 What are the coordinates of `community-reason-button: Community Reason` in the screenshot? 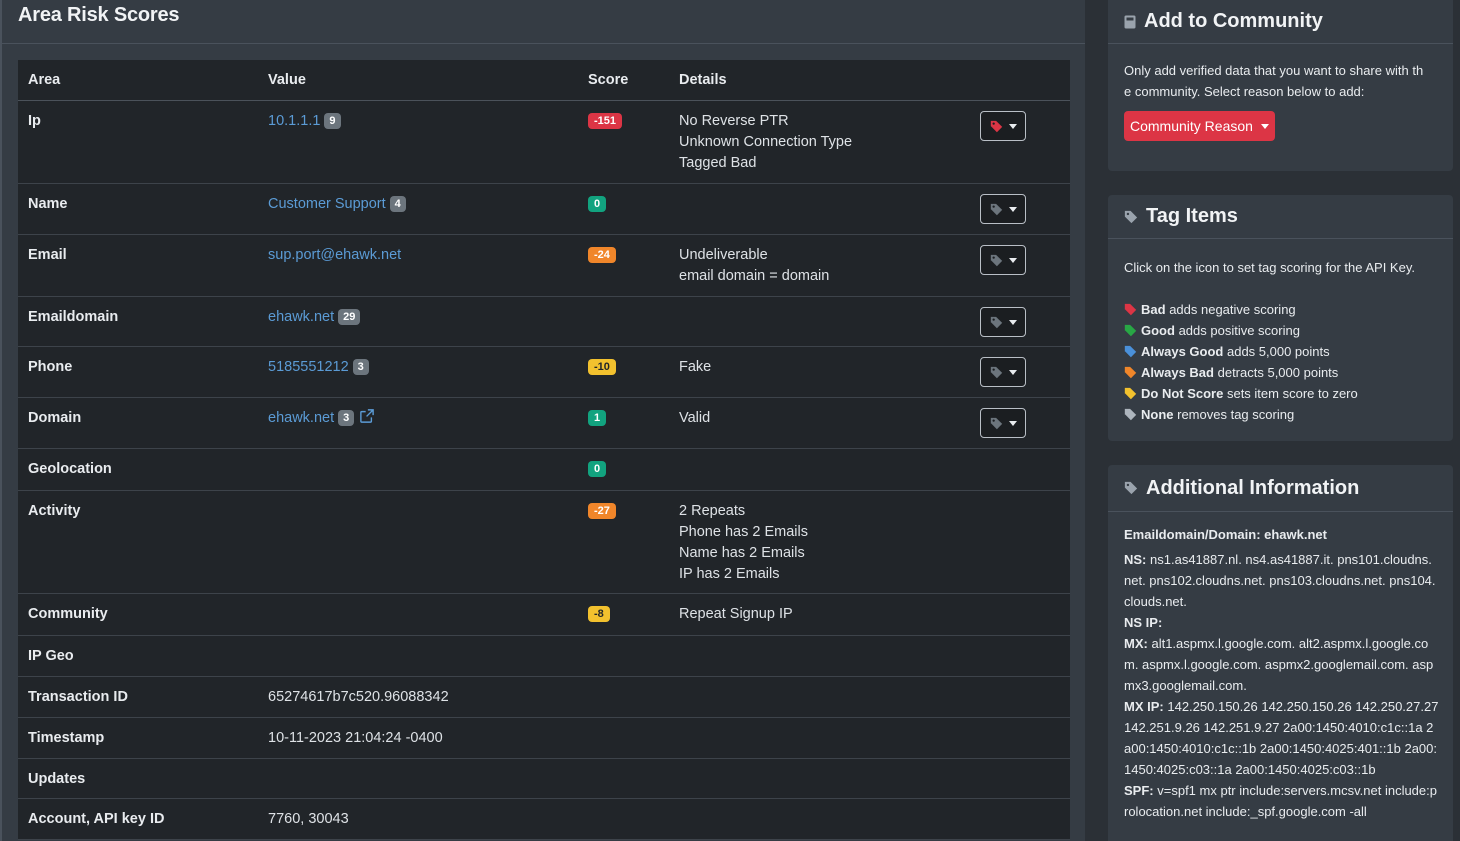 It's located at (1199, 126).